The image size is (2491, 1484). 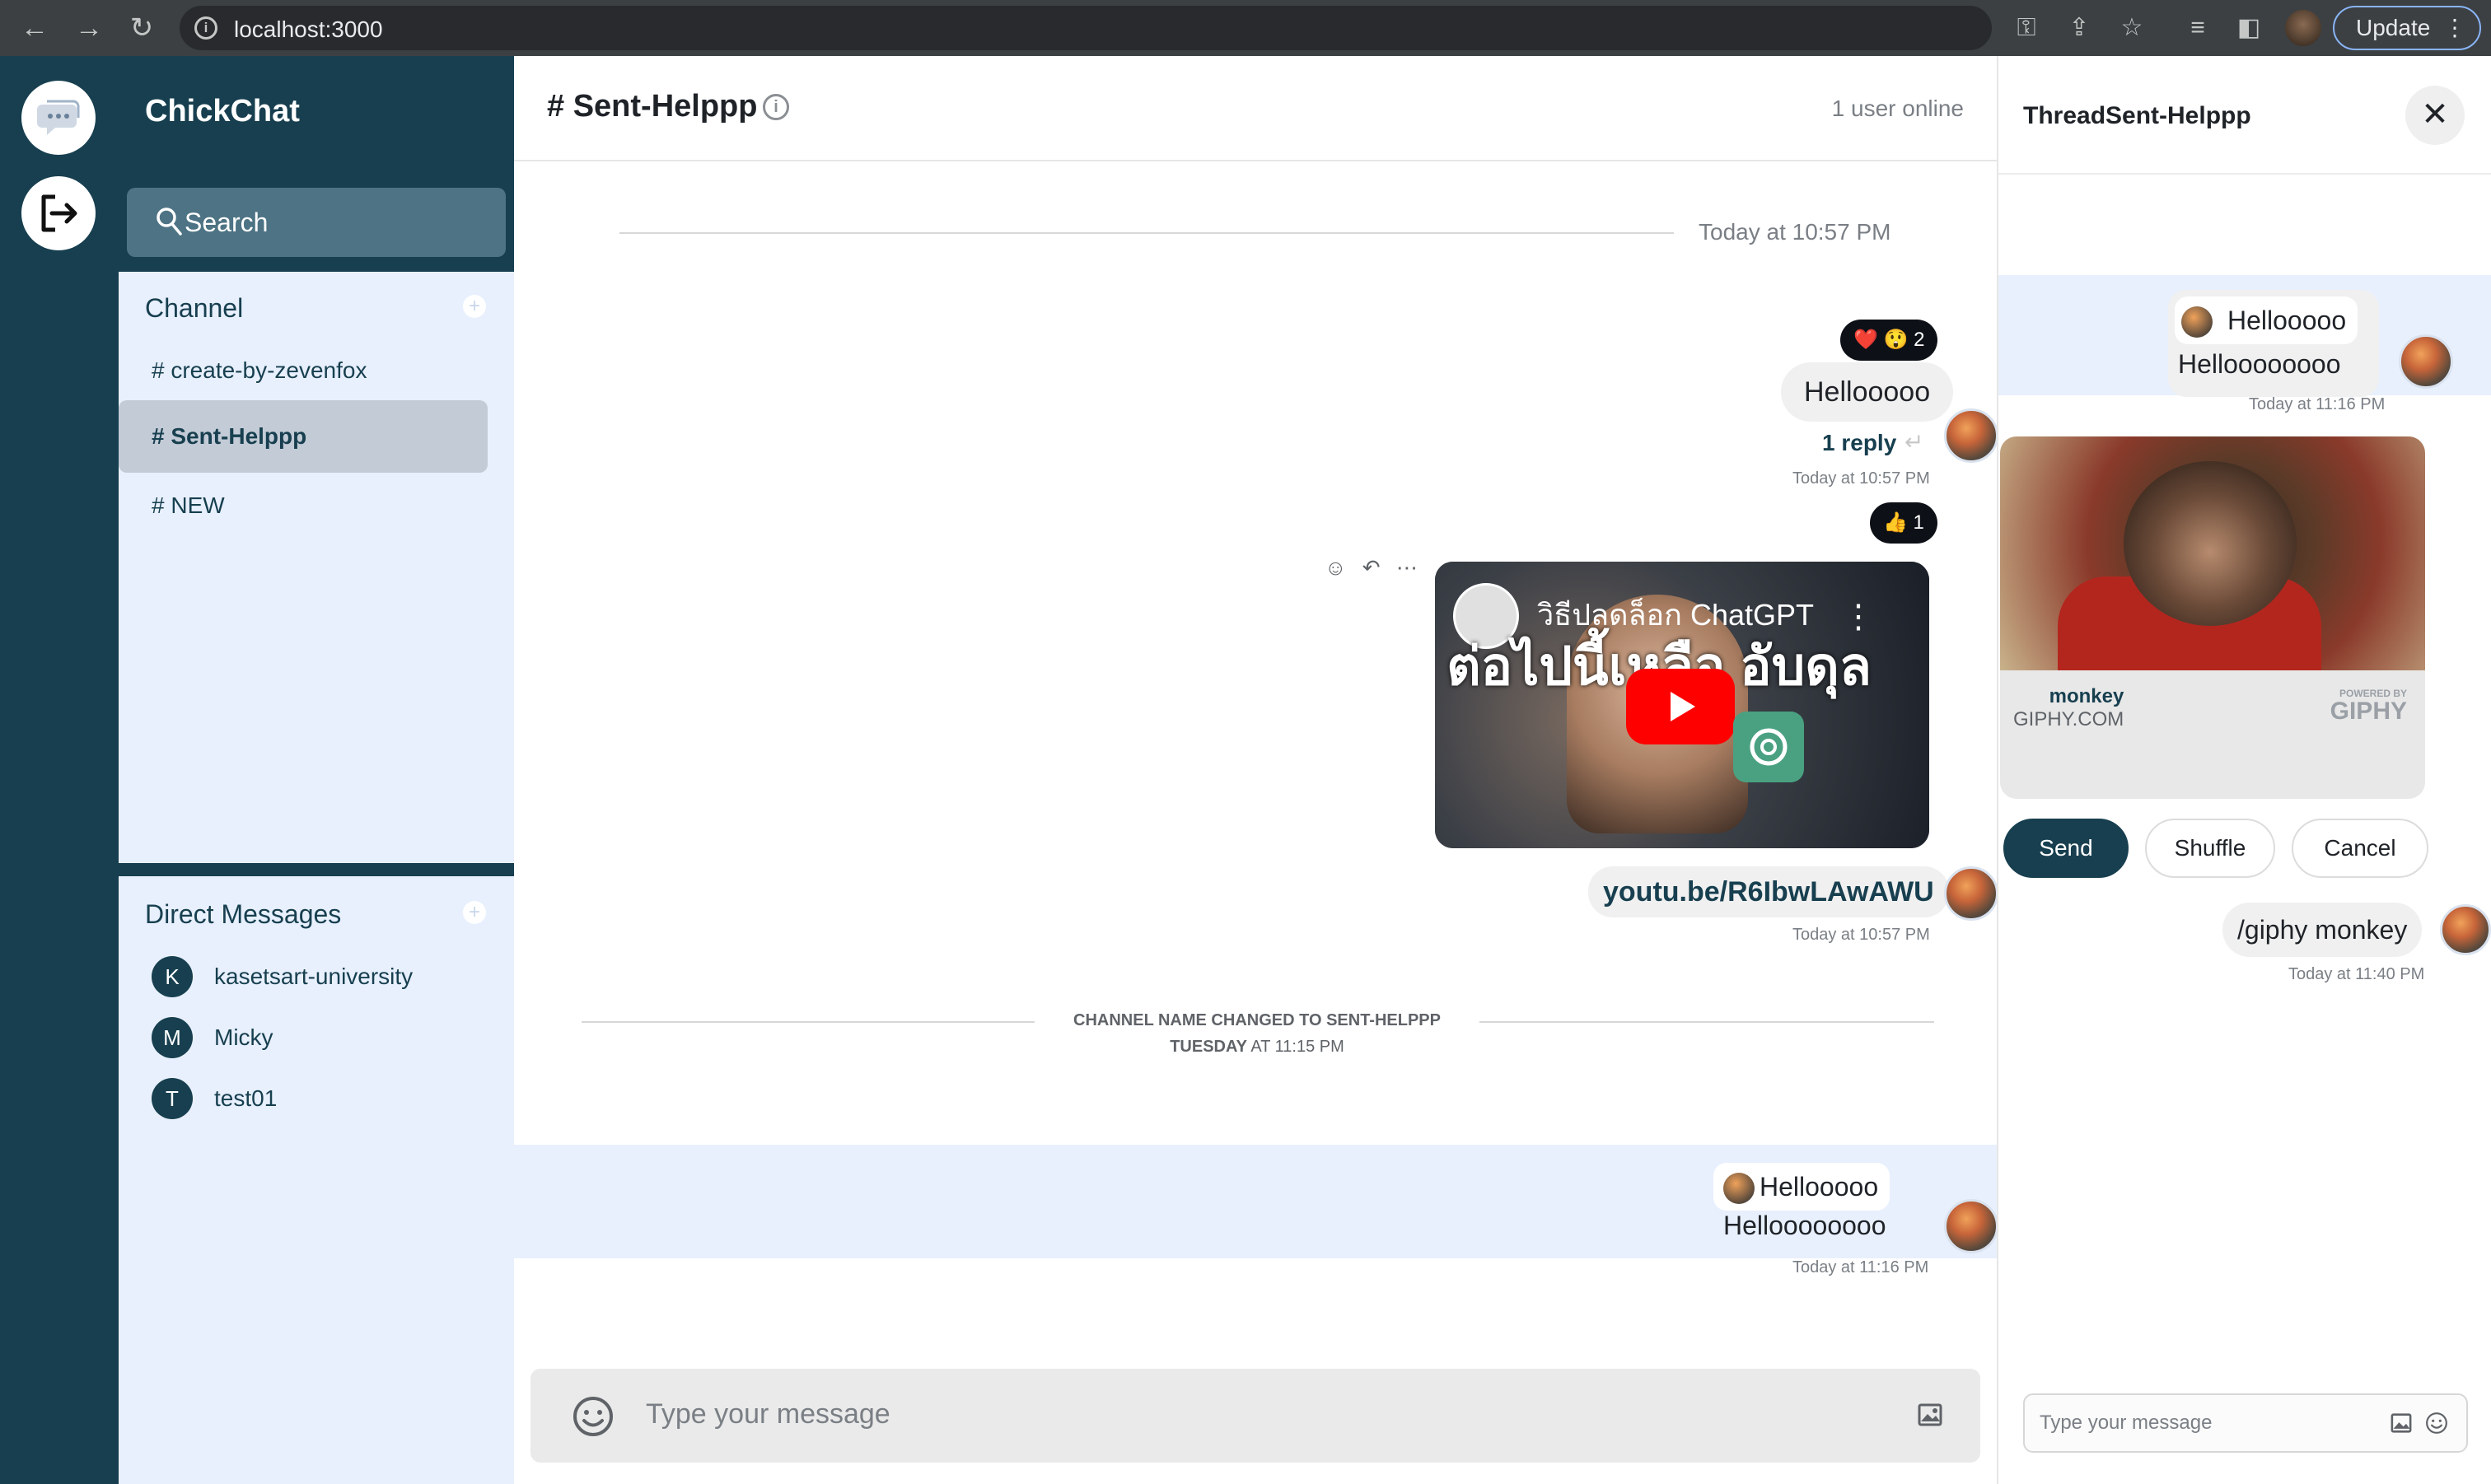 I want to click on side-panel-icon: ◧, so click(x=2248, y=28).